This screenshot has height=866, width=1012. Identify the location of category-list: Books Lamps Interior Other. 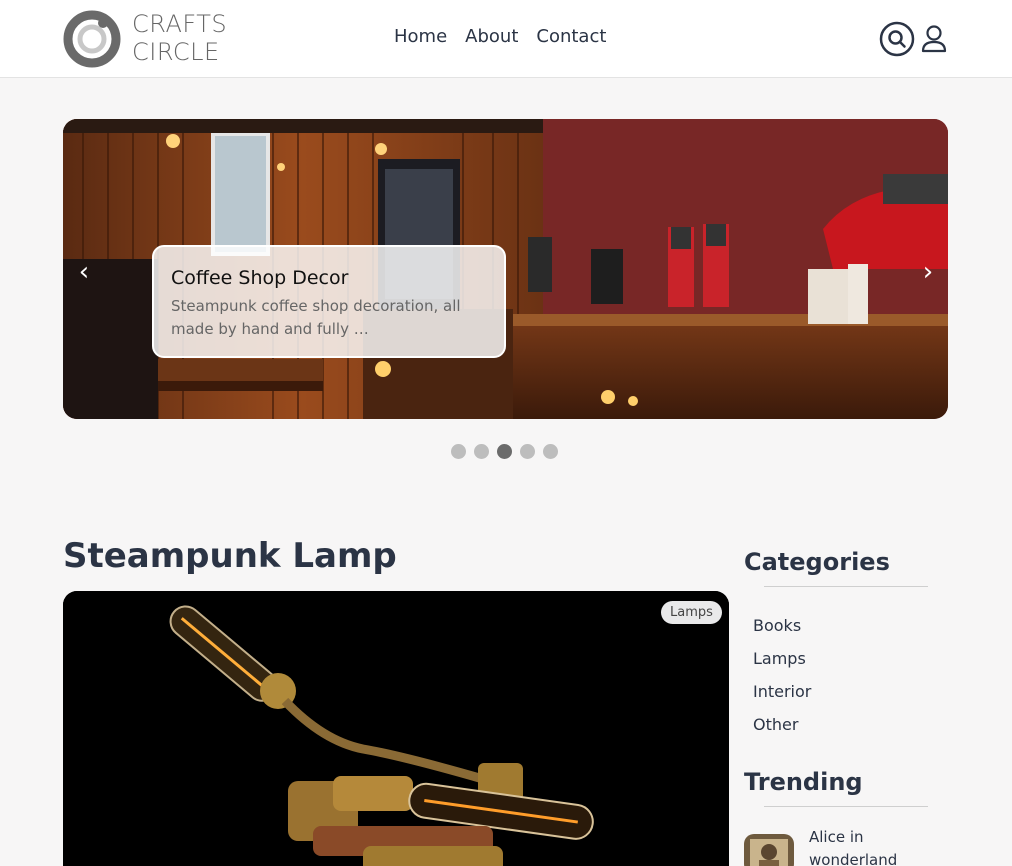
(782, 675).